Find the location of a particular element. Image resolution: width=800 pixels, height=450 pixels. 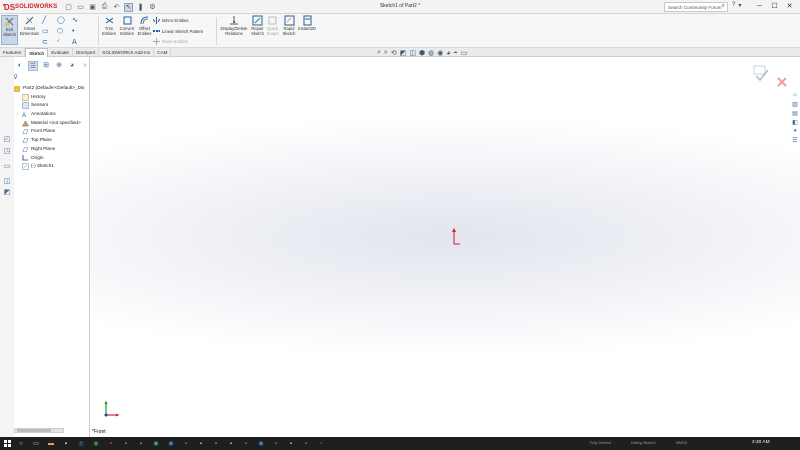

hide-show-items-icon: ◉ is located at coordinates (440, 53).